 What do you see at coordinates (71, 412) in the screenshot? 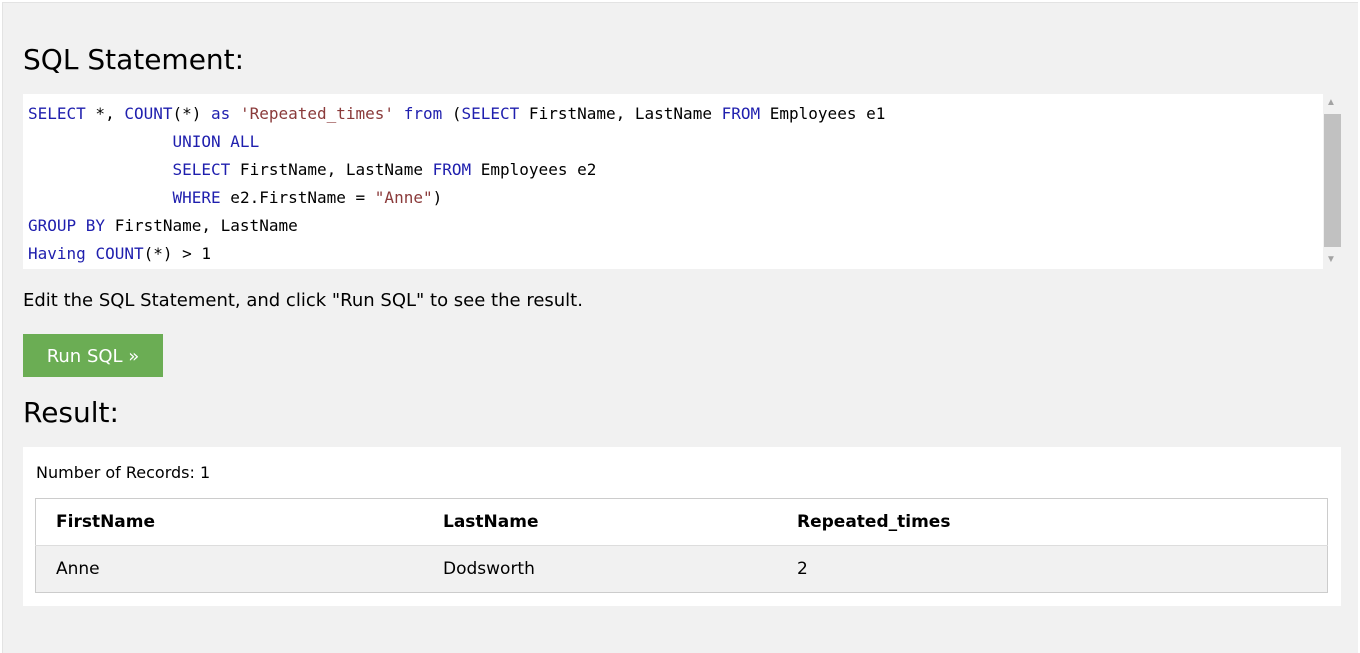
I see `result-title: Result:` at bounding box center [71, 412].